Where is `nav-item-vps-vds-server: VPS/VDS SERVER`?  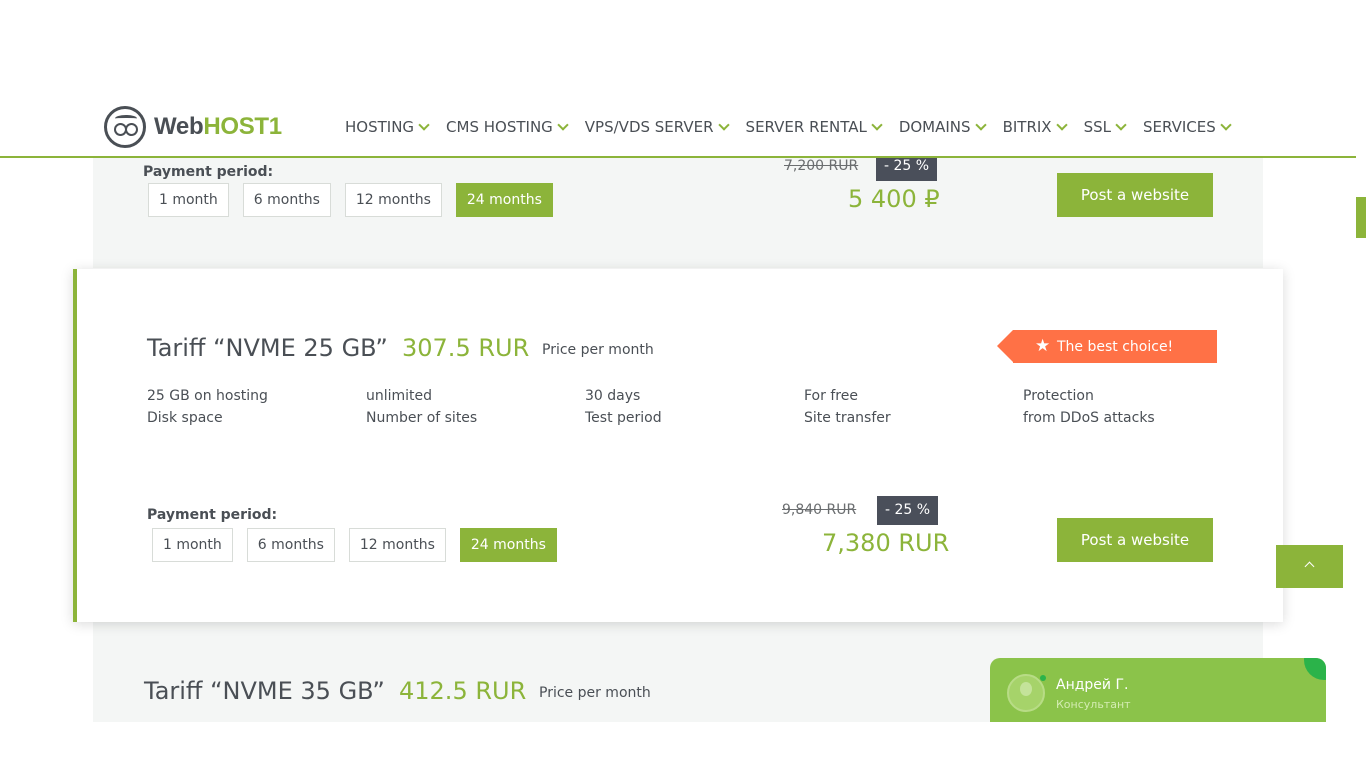
nav-item-vps-vds-server: VPS/VDS SERVER is located at coordinates (657, 127).